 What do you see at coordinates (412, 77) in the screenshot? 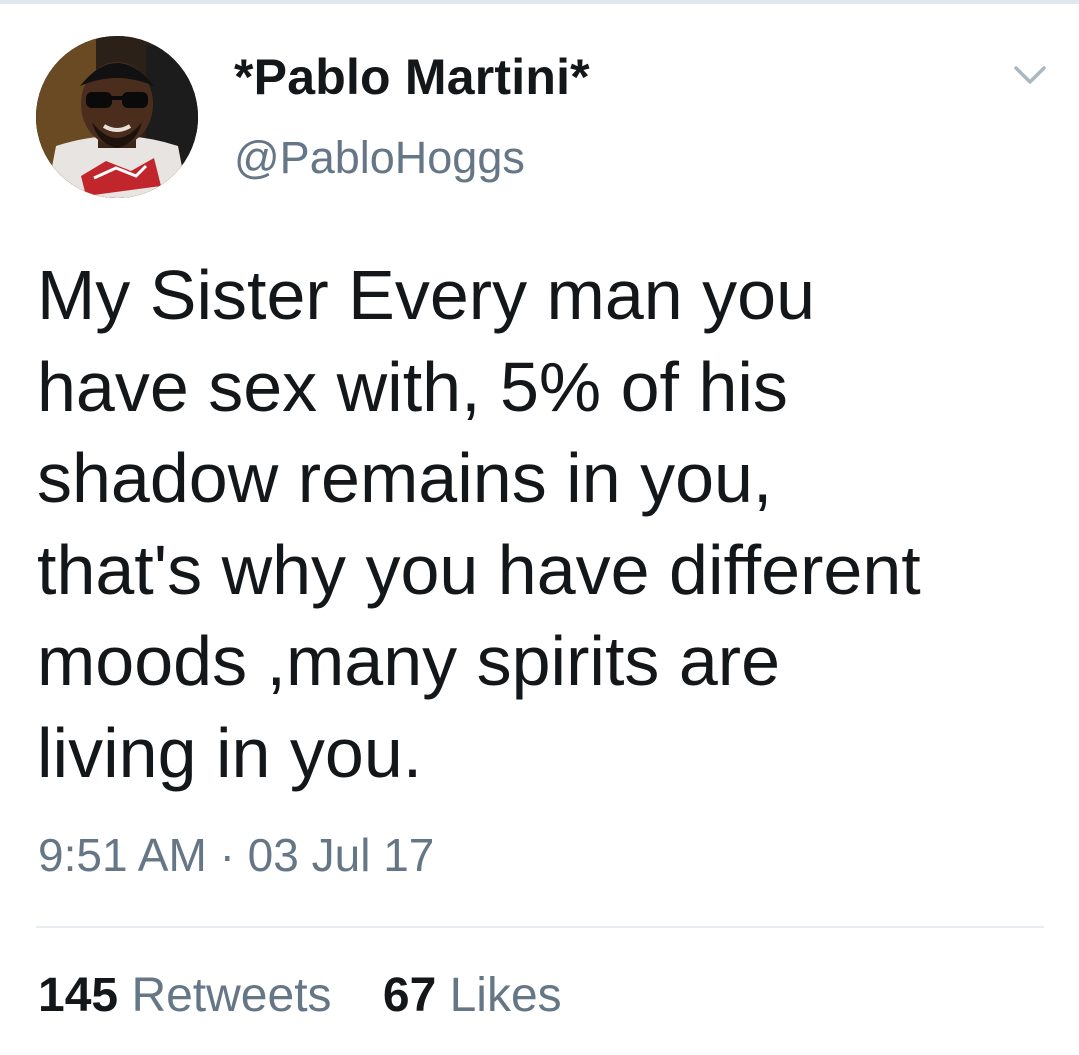
I see `display-name: *Pablo Martini*` at bounding box center [412, 77].